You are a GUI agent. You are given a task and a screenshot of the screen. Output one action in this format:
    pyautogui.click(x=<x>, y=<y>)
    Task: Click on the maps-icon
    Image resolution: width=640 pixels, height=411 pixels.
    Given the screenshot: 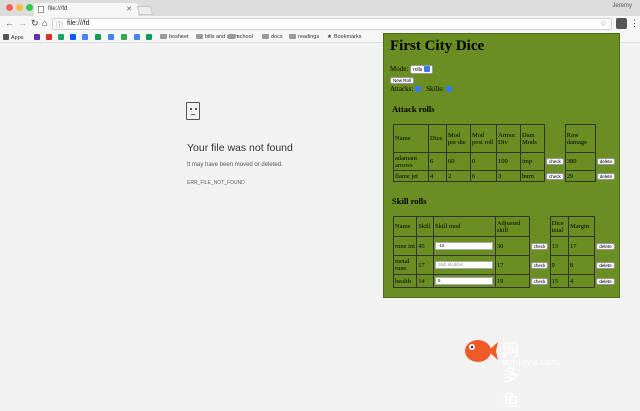 What is the action you would take?
    pyautogui.click(x=124, y=37)
    